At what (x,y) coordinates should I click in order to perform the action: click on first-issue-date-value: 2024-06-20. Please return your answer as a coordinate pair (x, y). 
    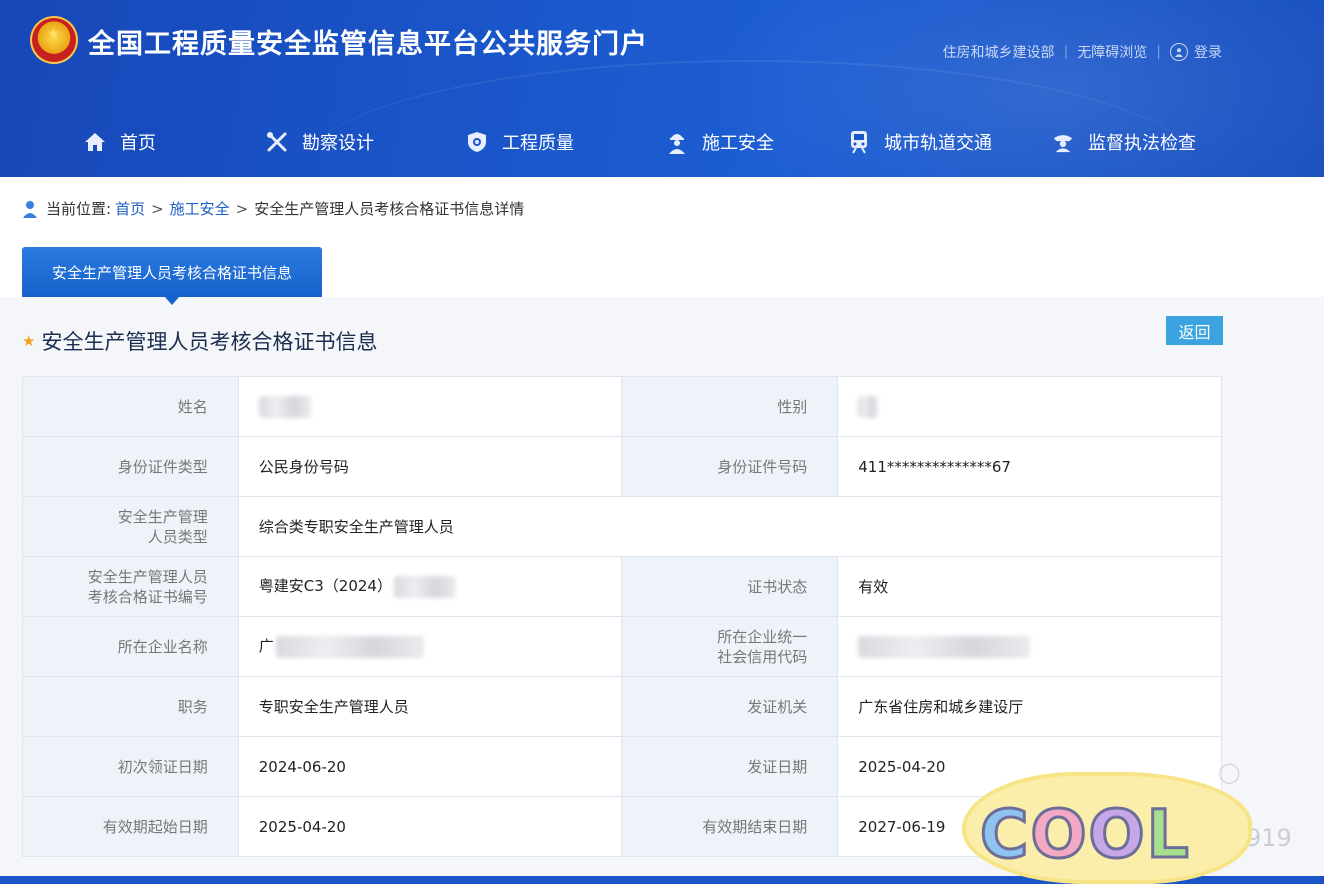
    Looking at the image, I should click on (430, 766).